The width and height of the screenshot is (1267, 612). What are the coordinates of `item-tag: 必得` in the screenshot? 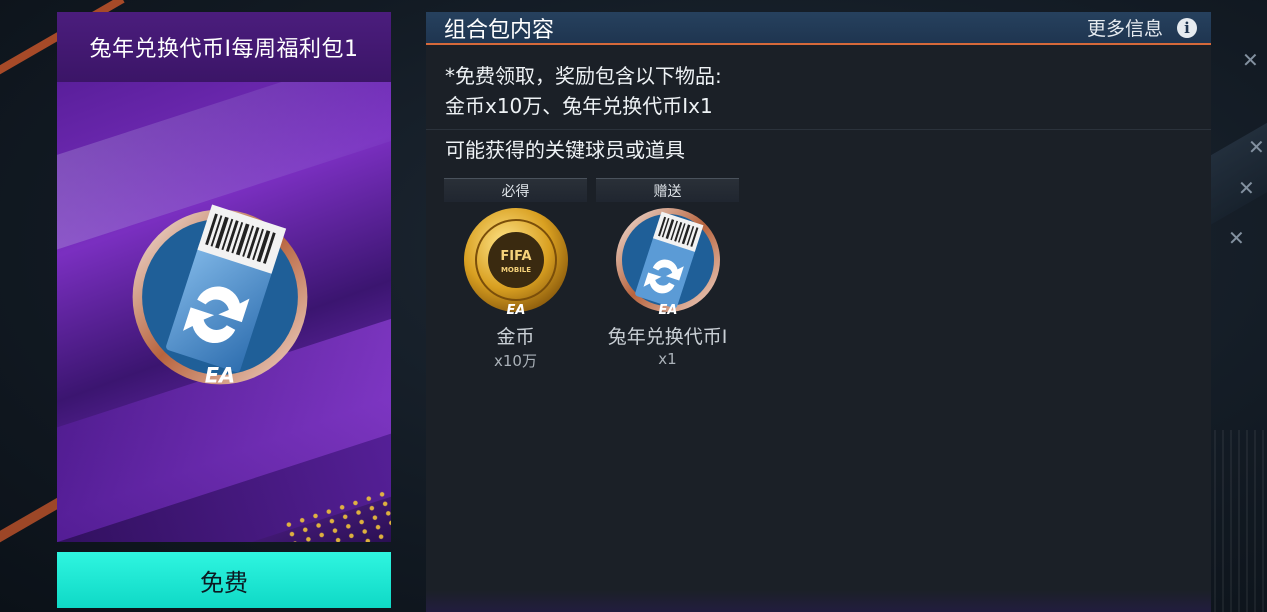 It's located at (515, 190).